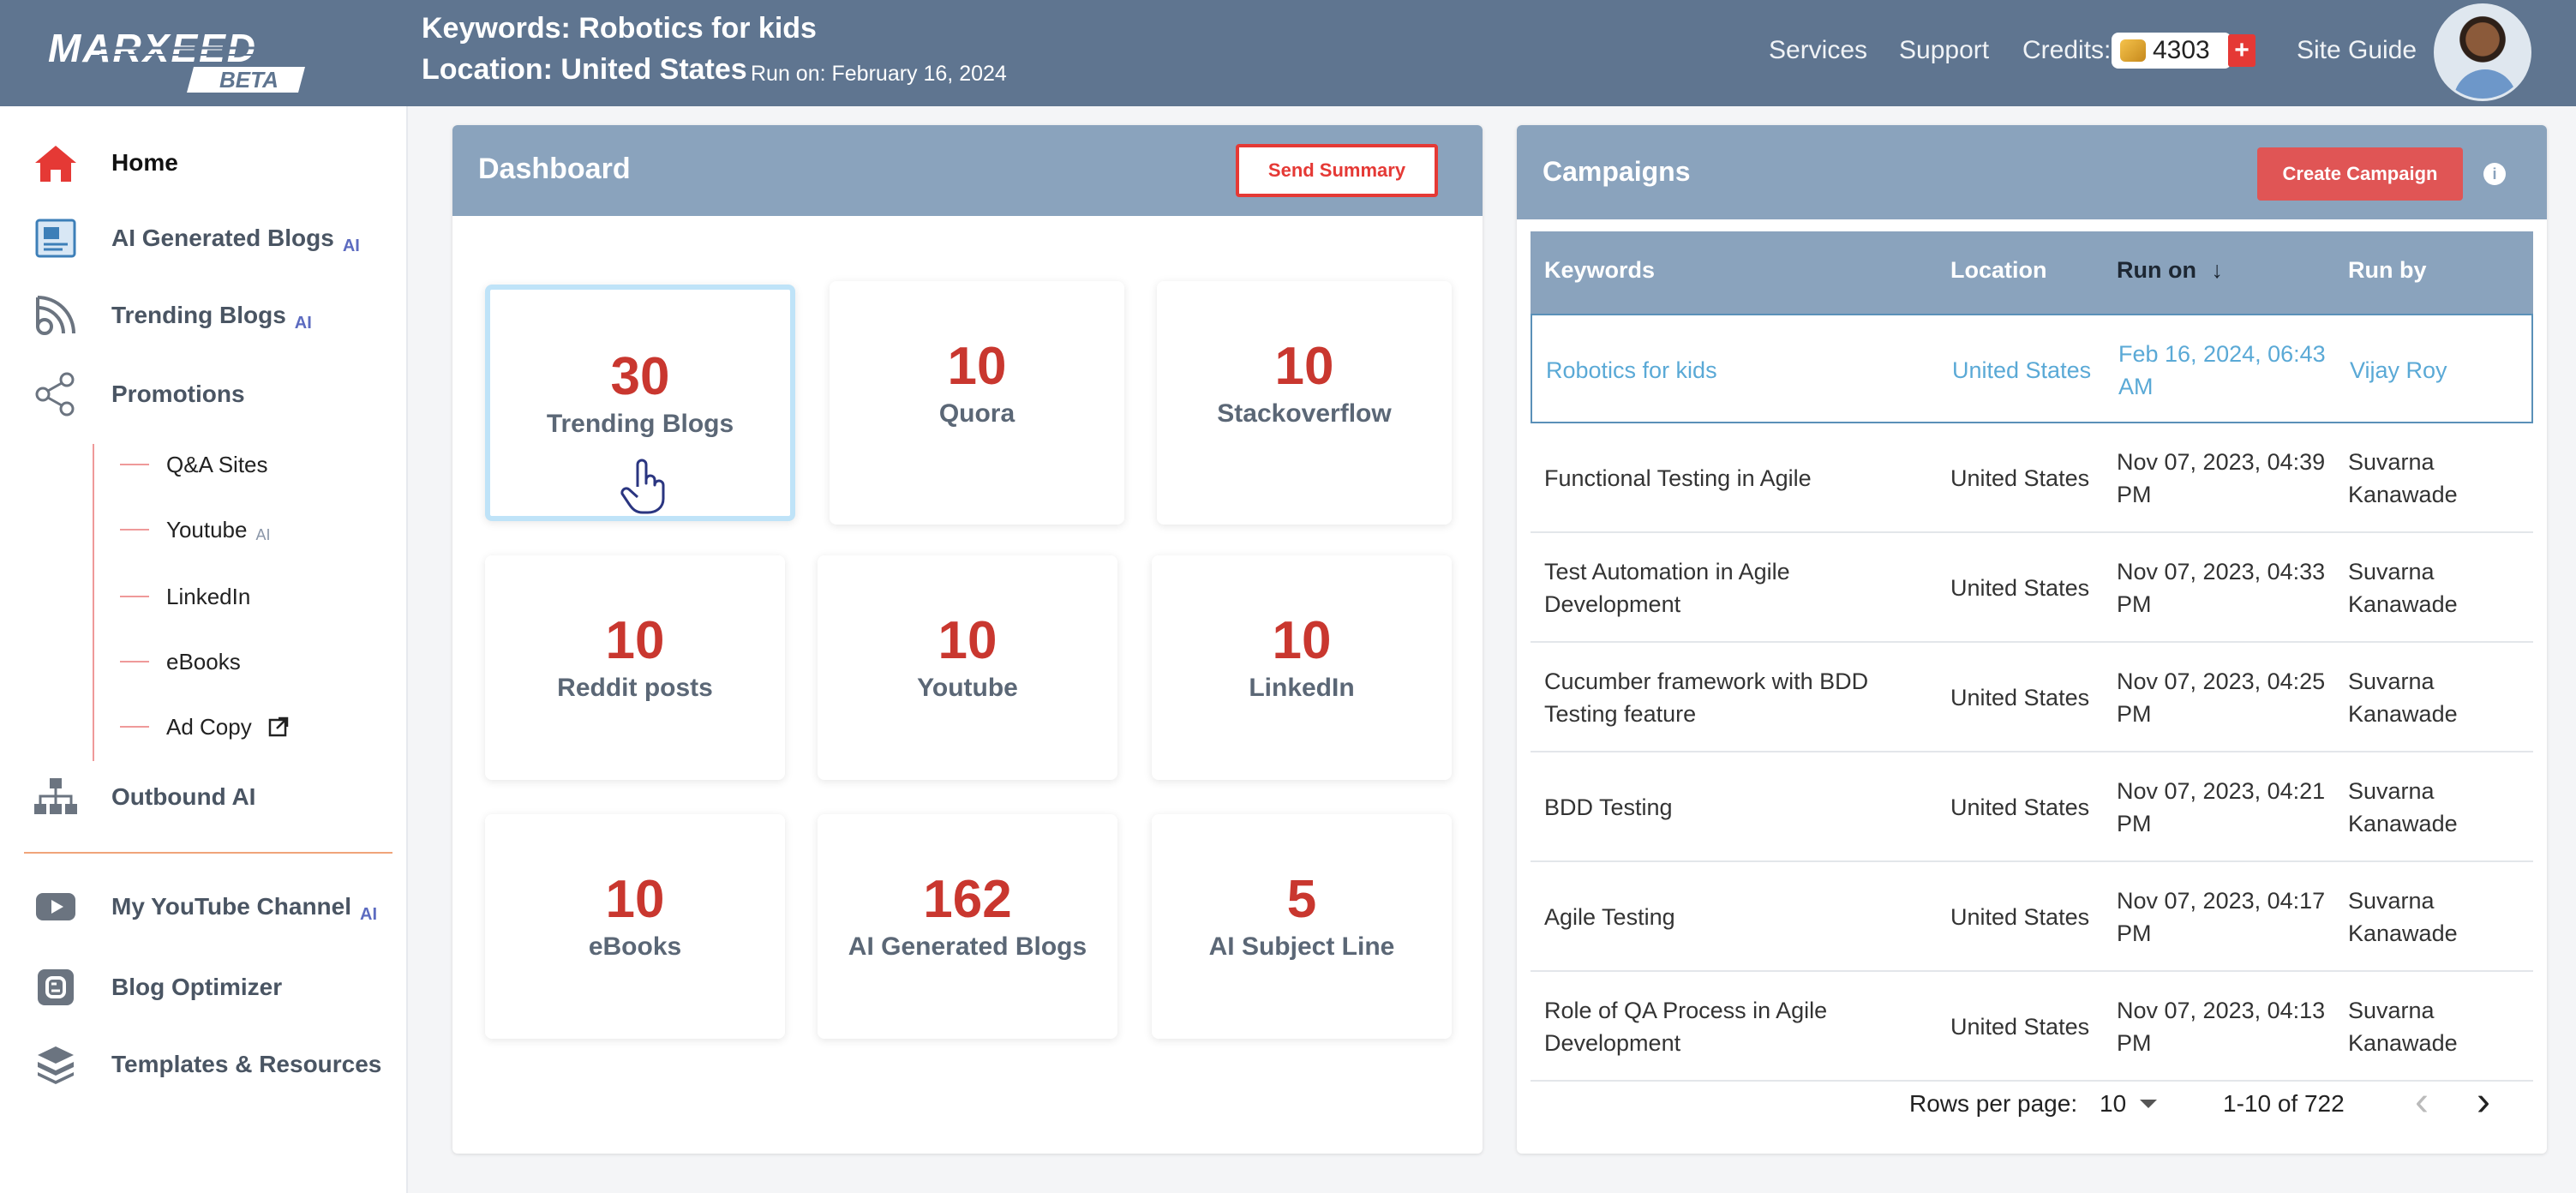 The image size is (2576, 1193). I want to click on rows-per-page-label: Rows per page:, so click(1993, 1103).